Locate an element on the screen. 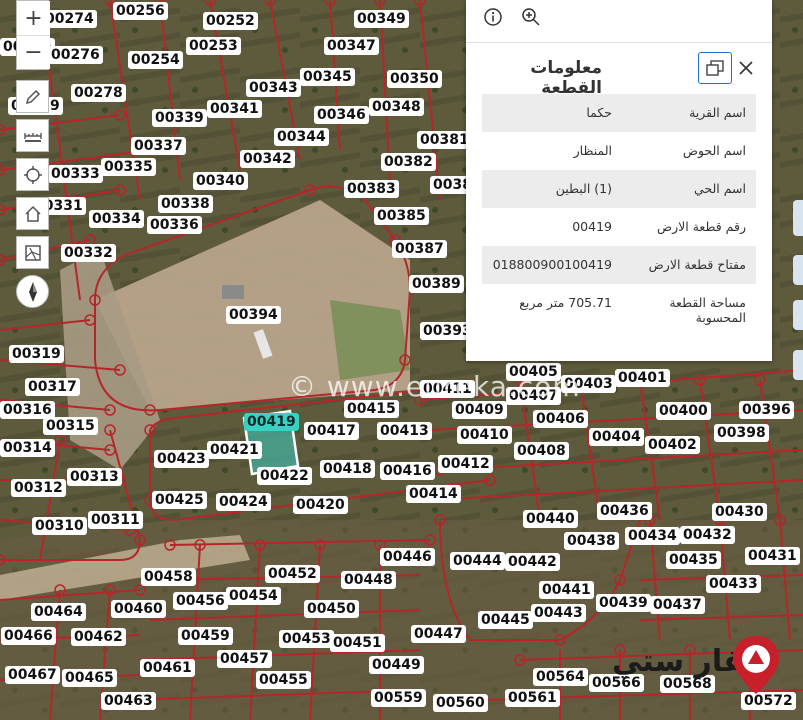 The image size is (803, 720). parcel-label: 00409 is located at coordinates (479, 410).